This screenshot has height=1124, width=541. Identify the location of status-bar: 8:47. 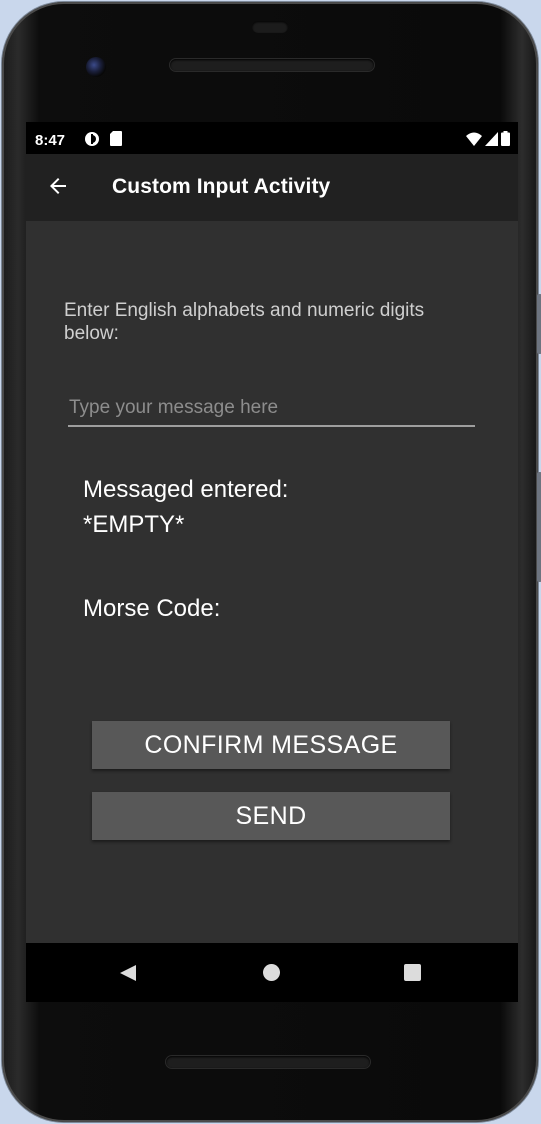
(272, 138).